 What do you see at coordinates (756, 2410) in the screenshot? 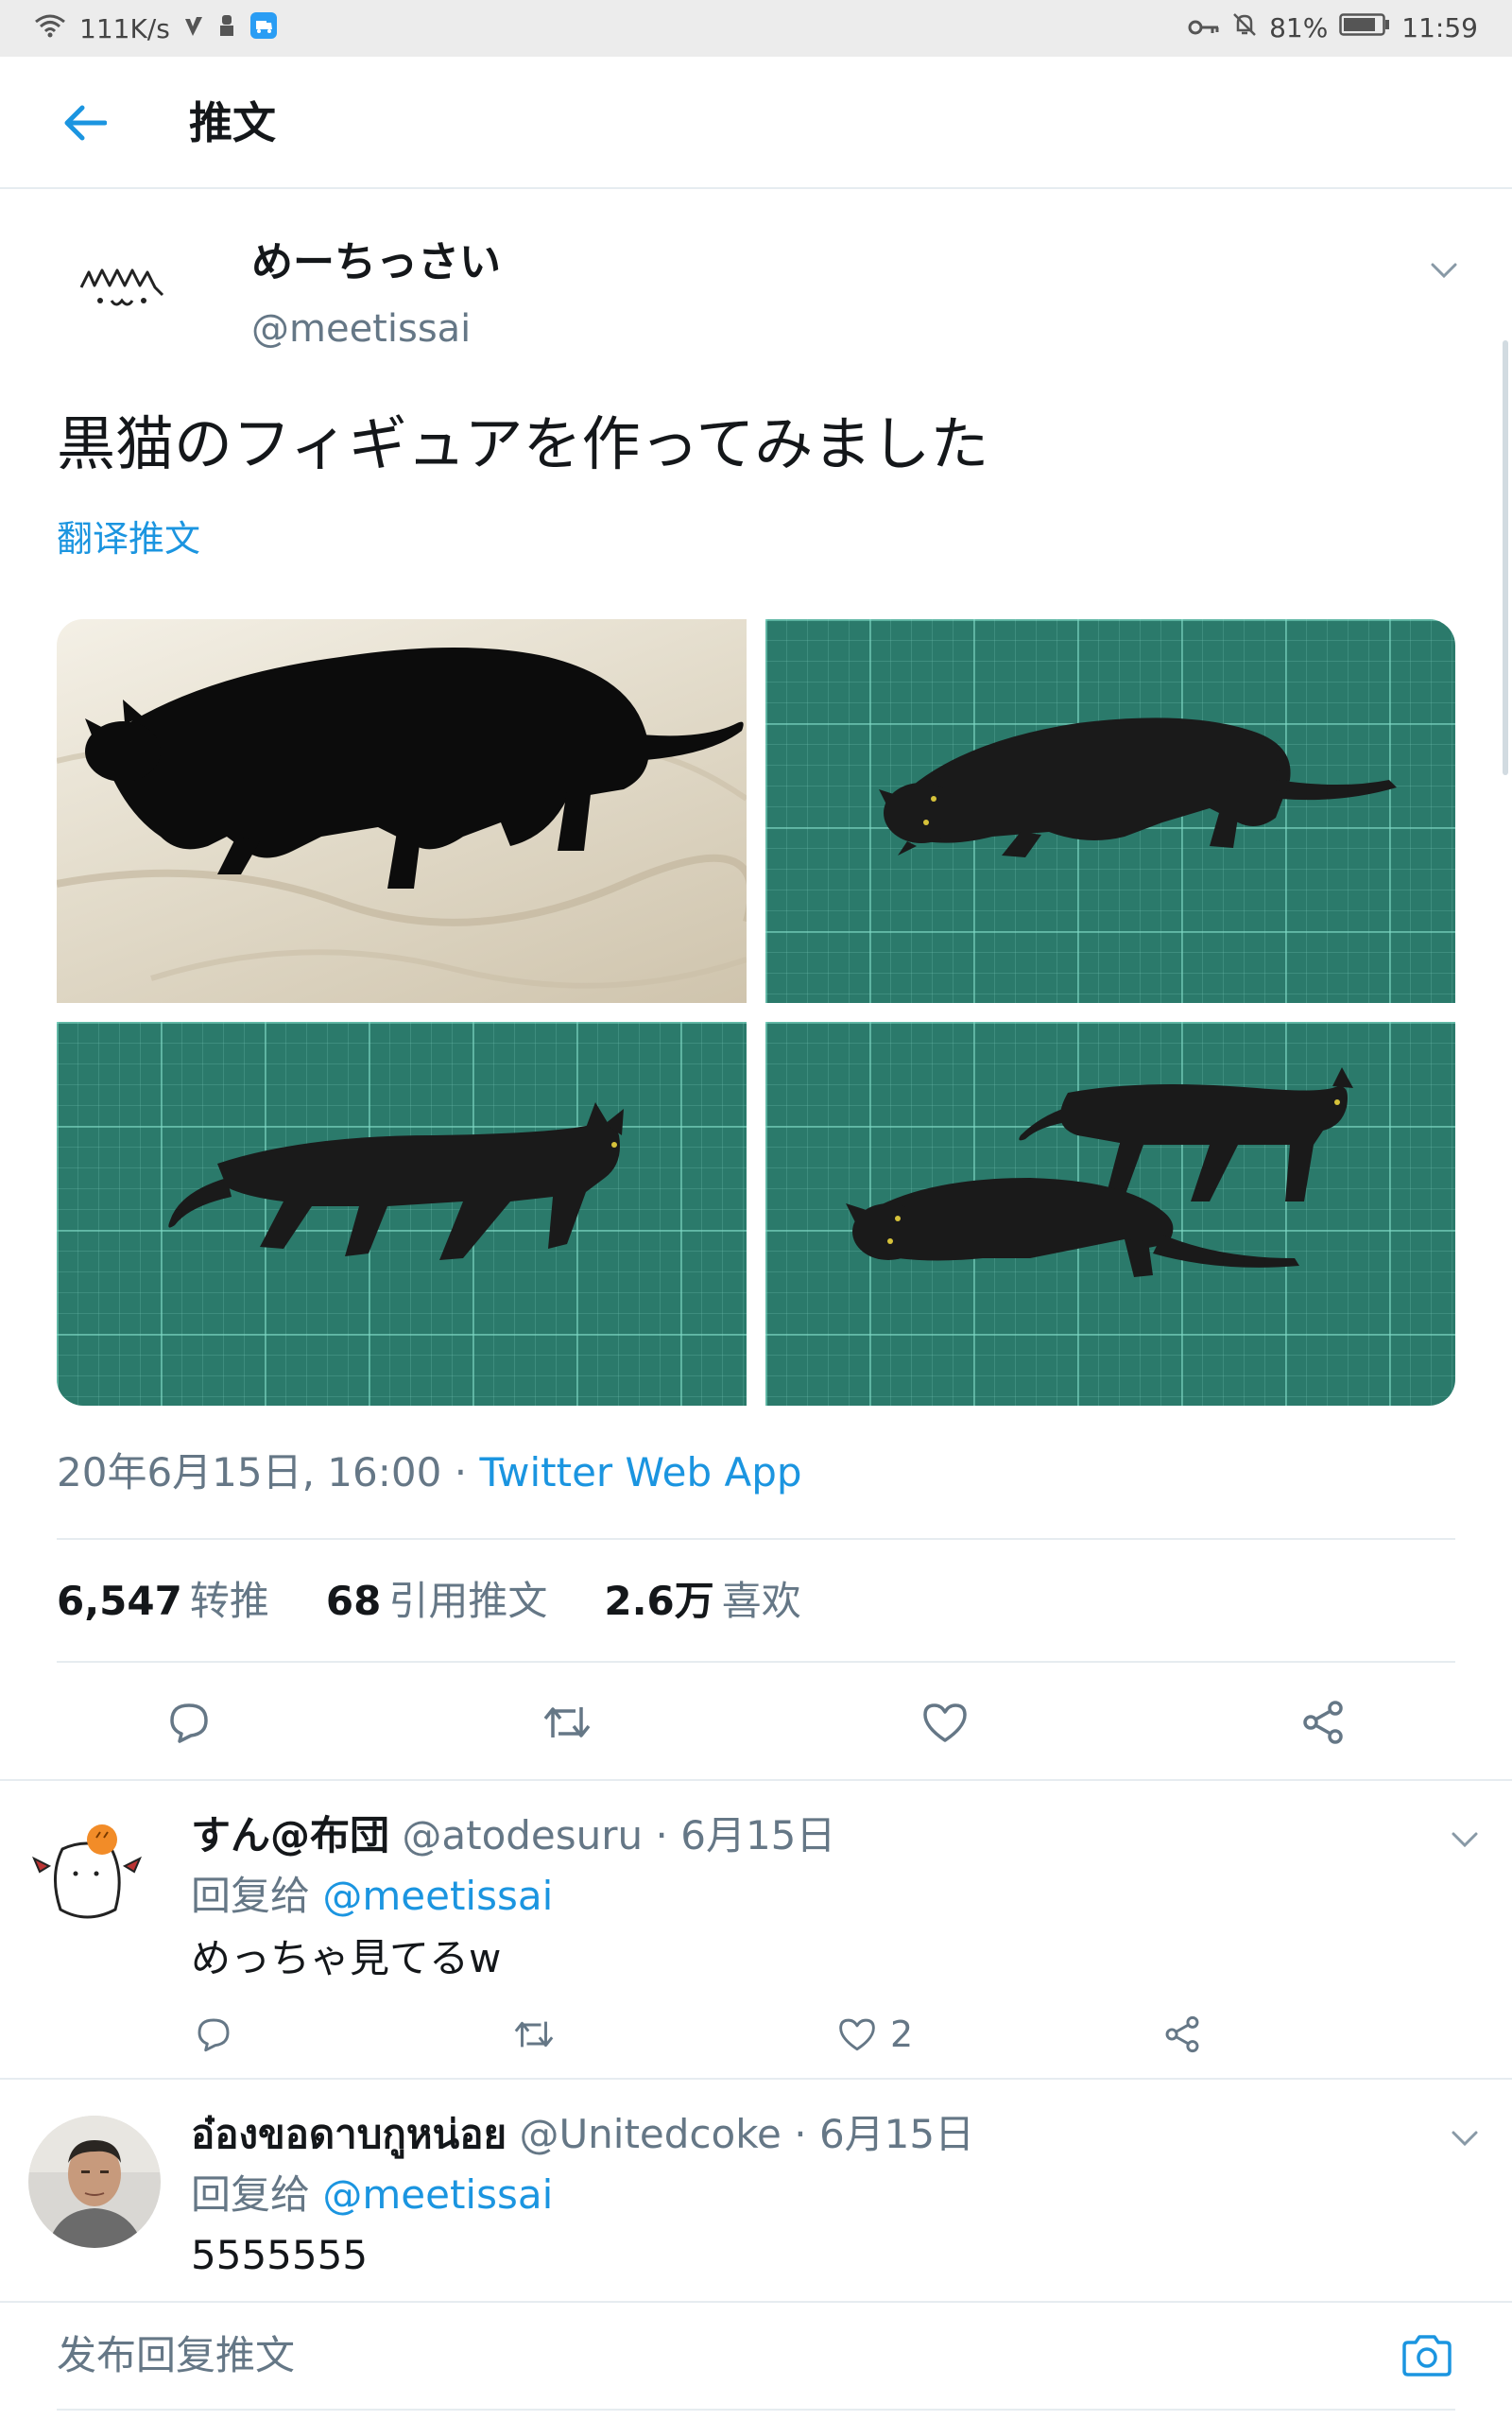
I see `compose-underline` at bounding box center [756, 2410].